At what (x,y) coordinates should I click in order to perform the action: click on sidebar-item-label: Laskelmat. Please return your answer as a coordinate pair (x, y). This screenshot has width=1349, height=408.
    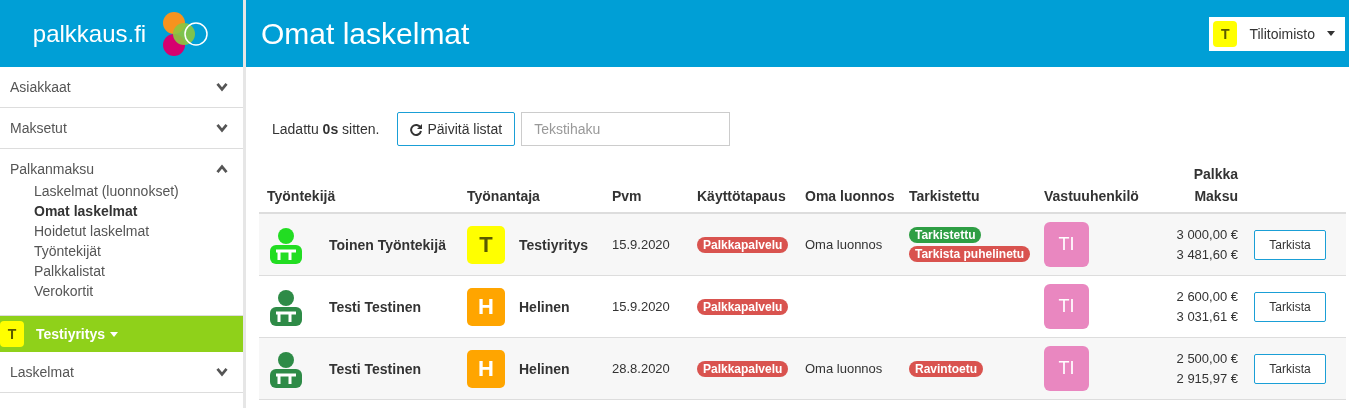
    Looking at the image, I should click on (42, 372).